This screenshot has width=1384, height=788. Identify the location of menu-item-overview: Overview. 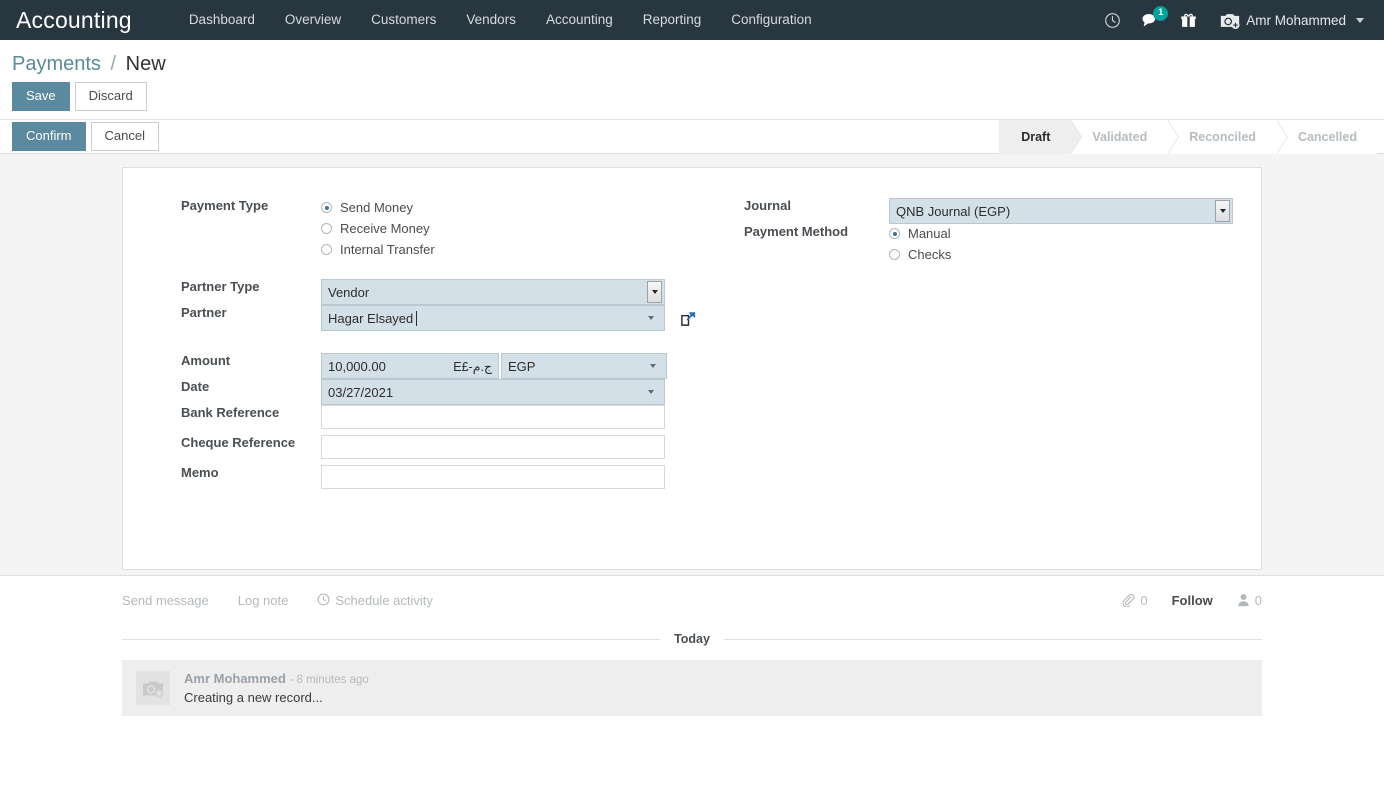
(313, 20).